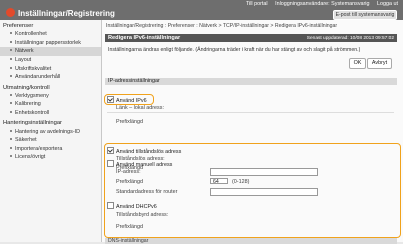  I want to click on use-dhcpv6-checkbox, so click(110, 205).